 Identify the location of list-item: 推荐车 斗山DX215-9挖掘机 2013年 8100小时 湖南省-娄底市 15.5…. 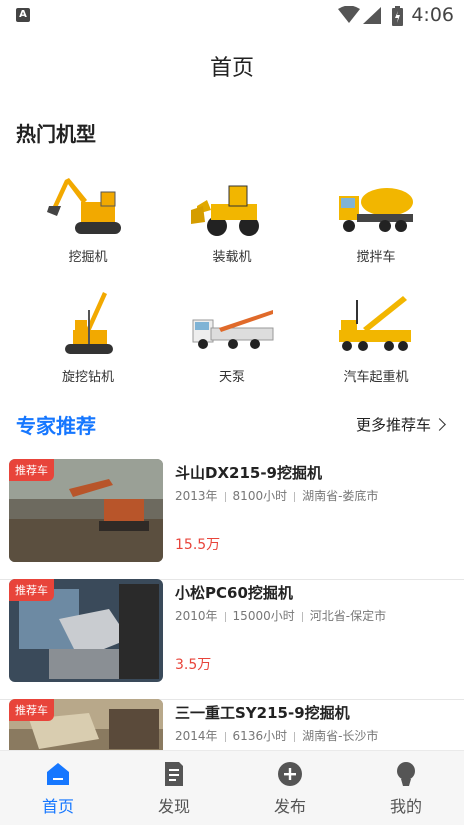
(232, 519).